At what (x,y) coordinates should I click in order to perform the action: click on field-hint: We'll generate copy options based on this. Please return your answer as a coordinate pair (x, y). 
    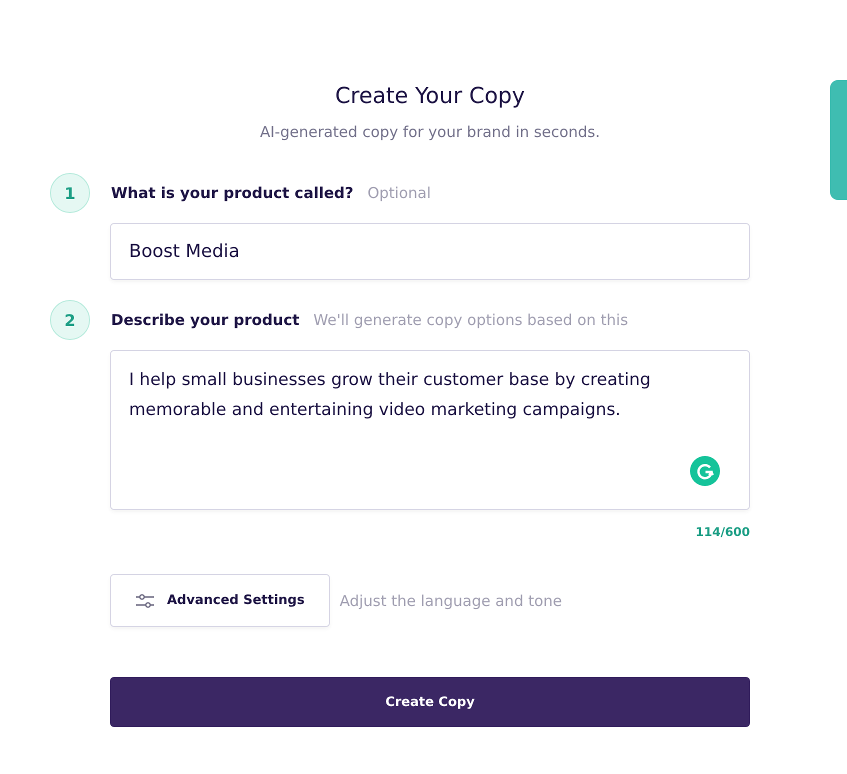
    Looking at the image, I should click on (470, 320).